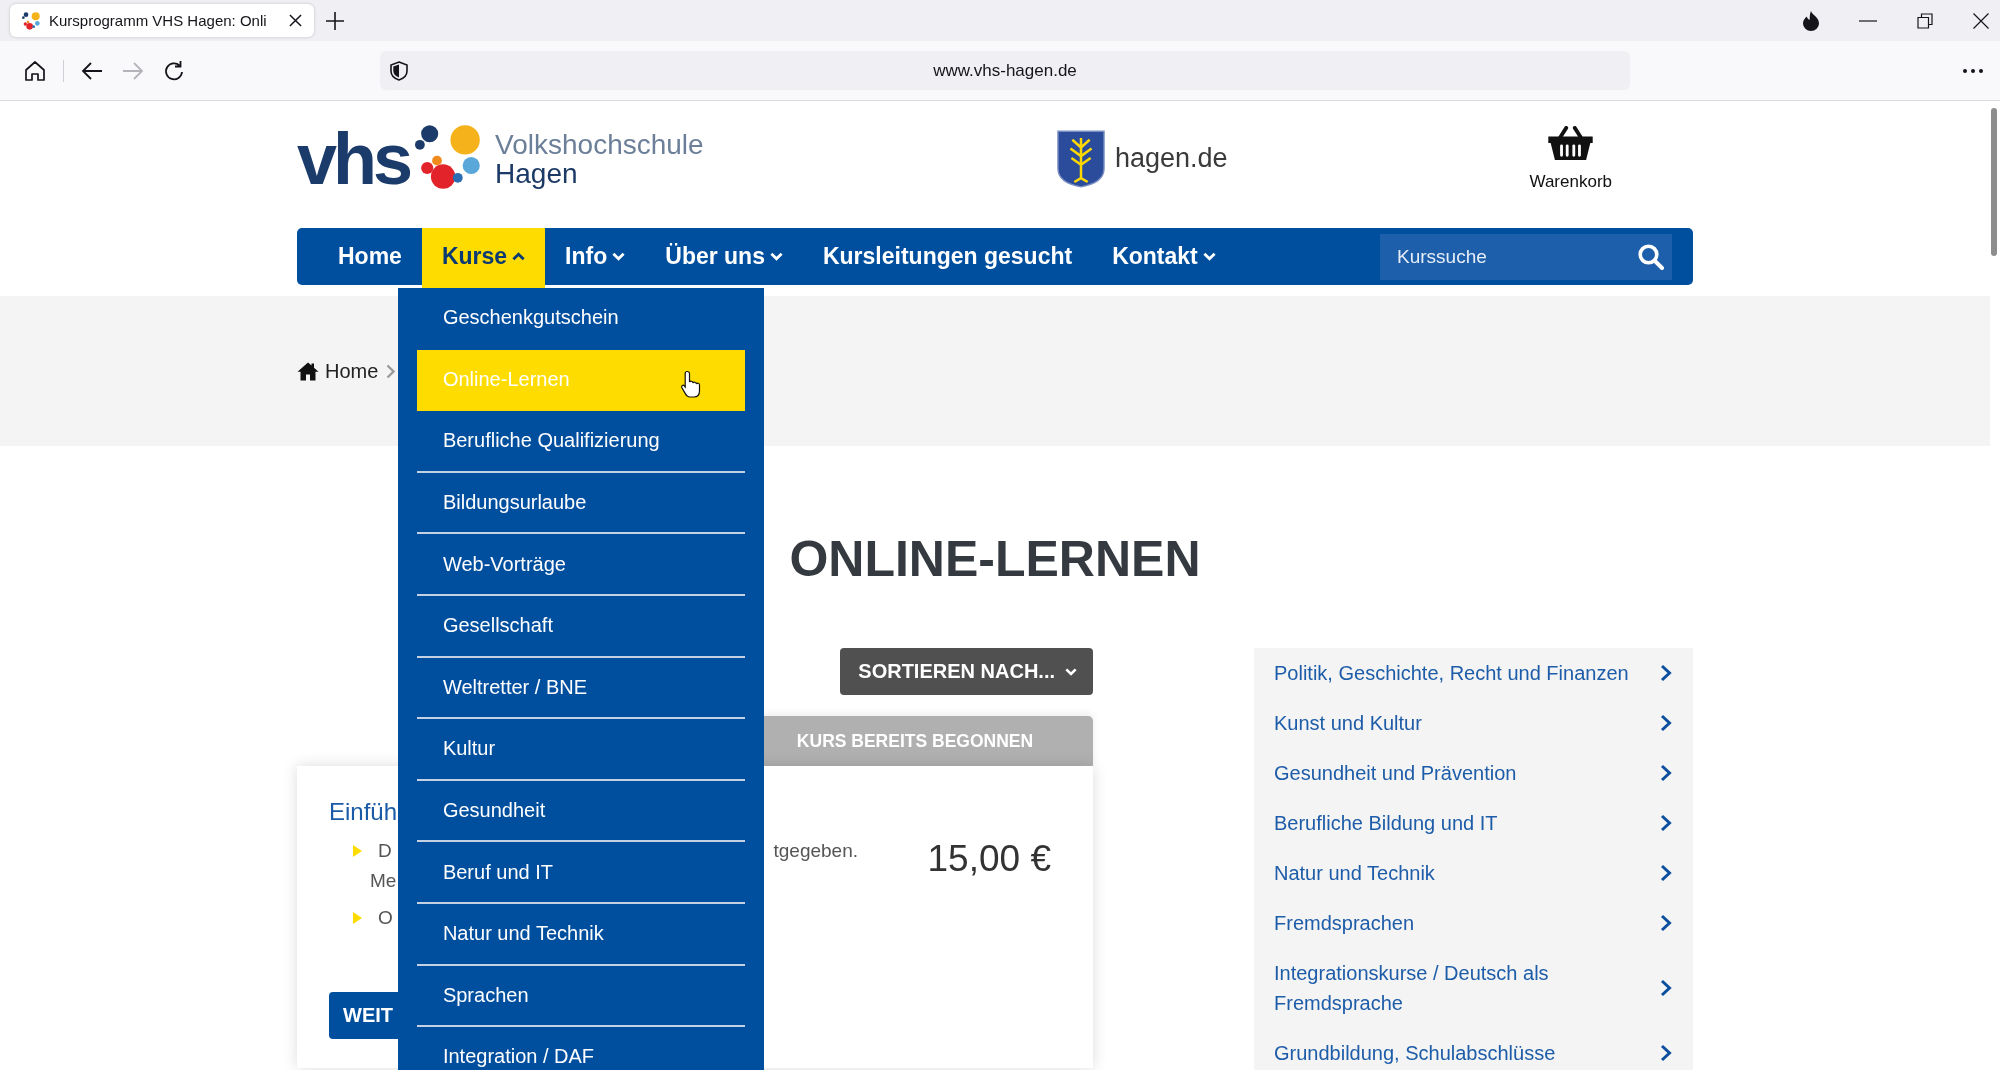 Image resolution: width=2000 pixels, height=1070 pixels. I want to click on address-bar: www.vhs-hagen.de, so click(1005, 70).